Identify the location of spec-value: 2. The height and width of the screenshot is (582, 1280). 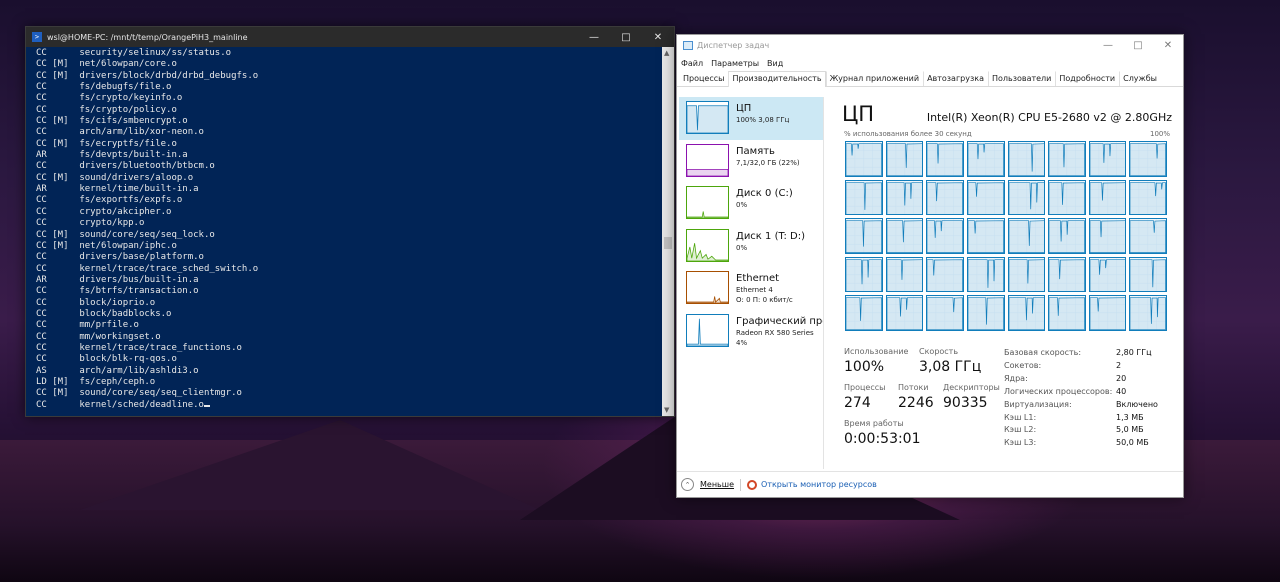
(1119, 365).